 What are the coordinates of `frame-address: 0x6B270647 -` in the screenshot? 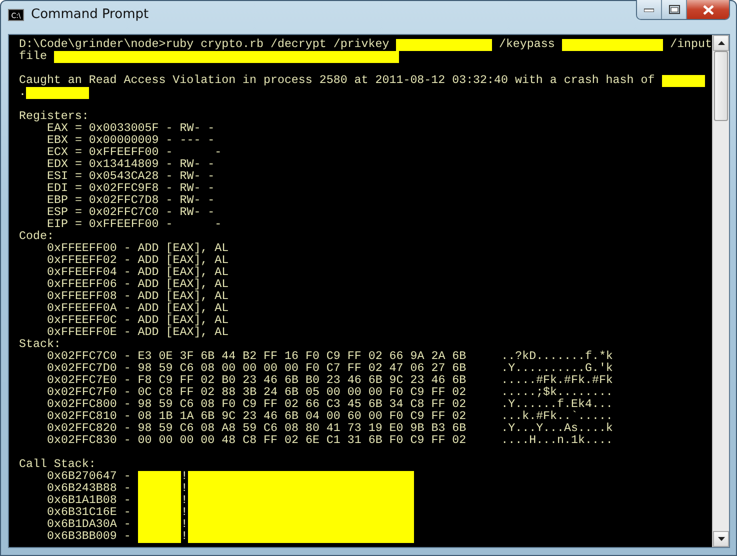 It's located at (89, 477).